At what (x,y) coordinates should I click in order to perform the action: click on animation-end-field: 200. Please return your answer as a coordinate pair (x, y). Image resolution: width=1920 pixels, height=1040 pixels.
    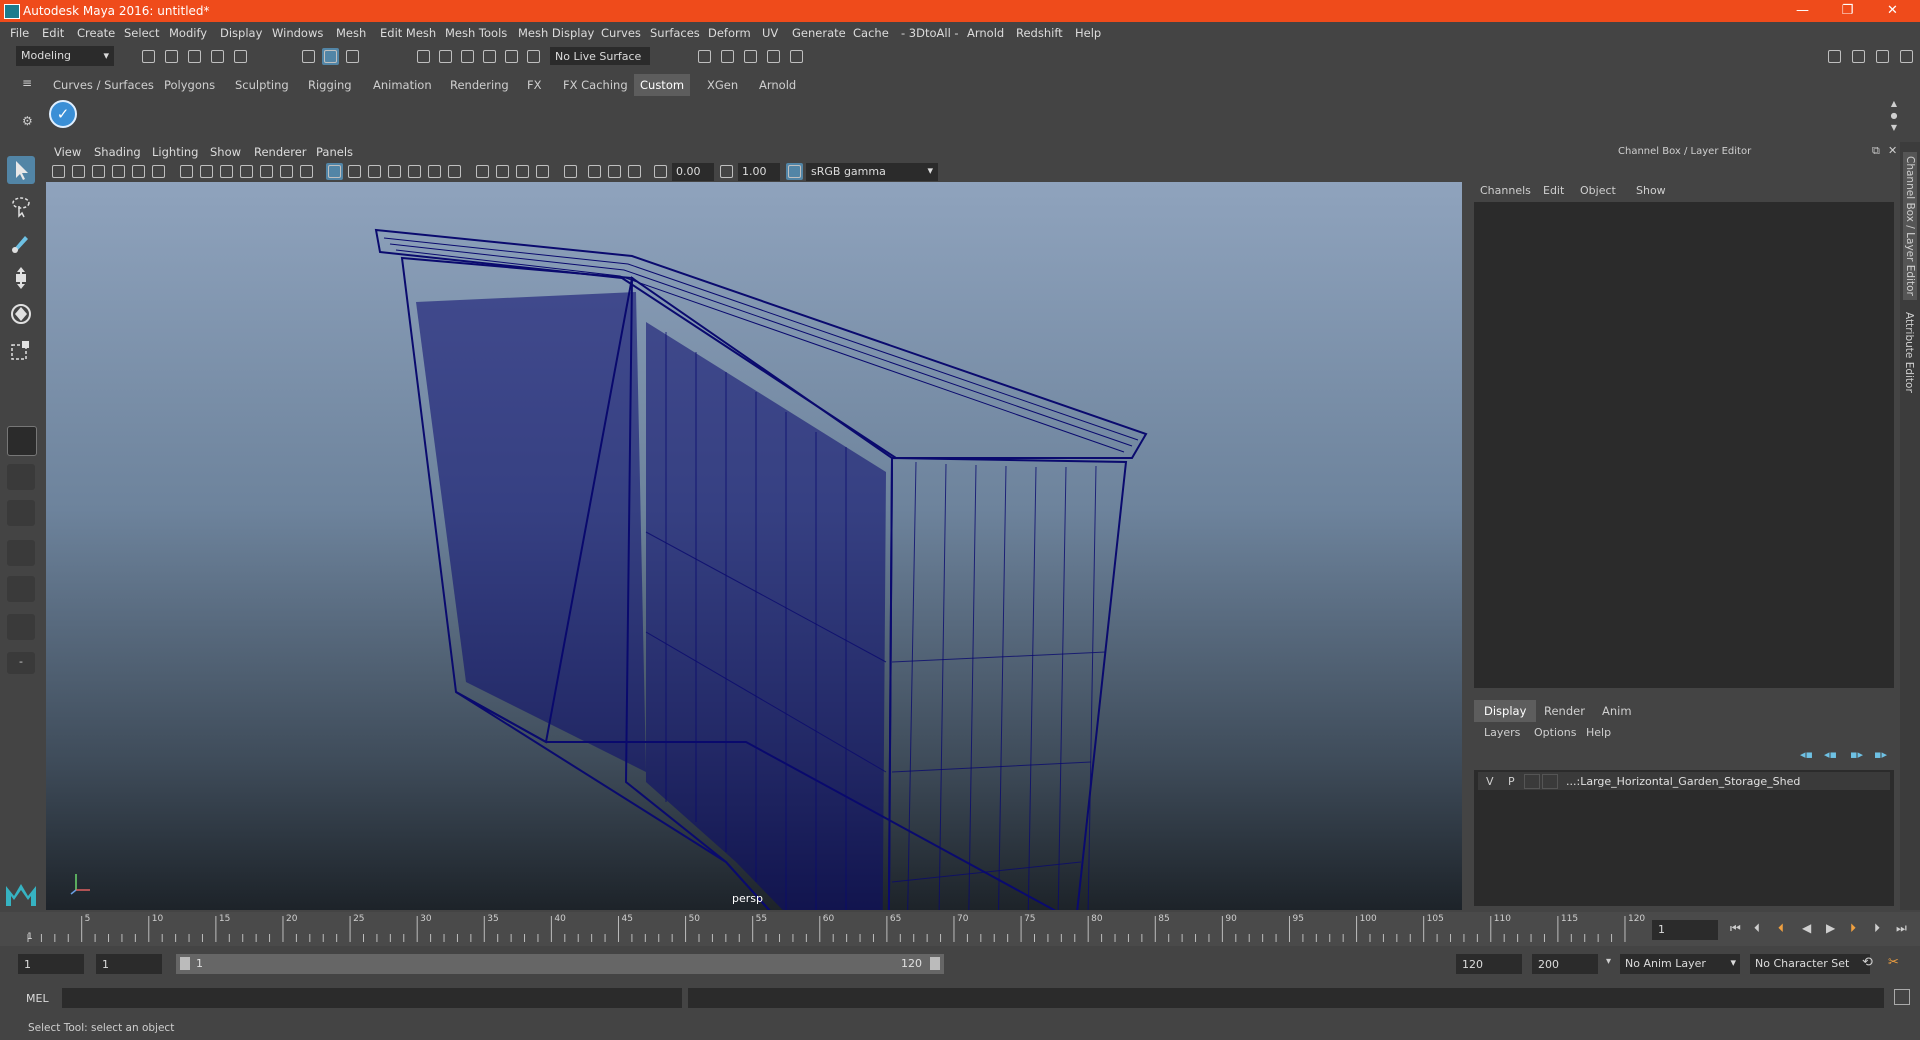
    Looking at the image, I should click on (1565, 964).